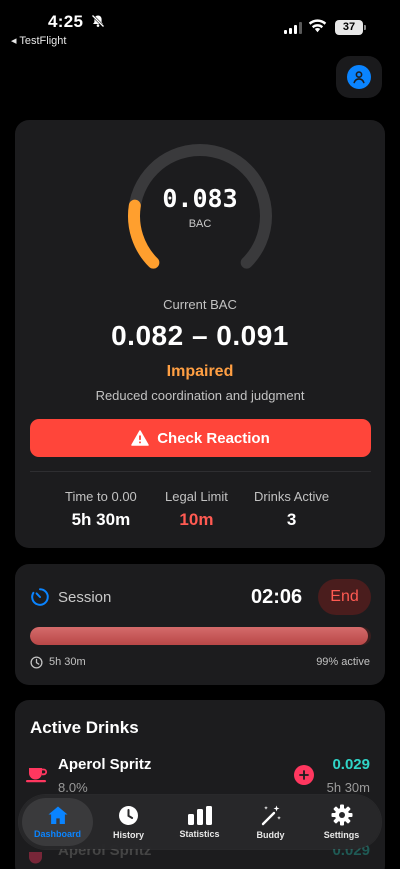  I want to click on back-to-testflight: ◂ TestFlight, so click(38, 40).